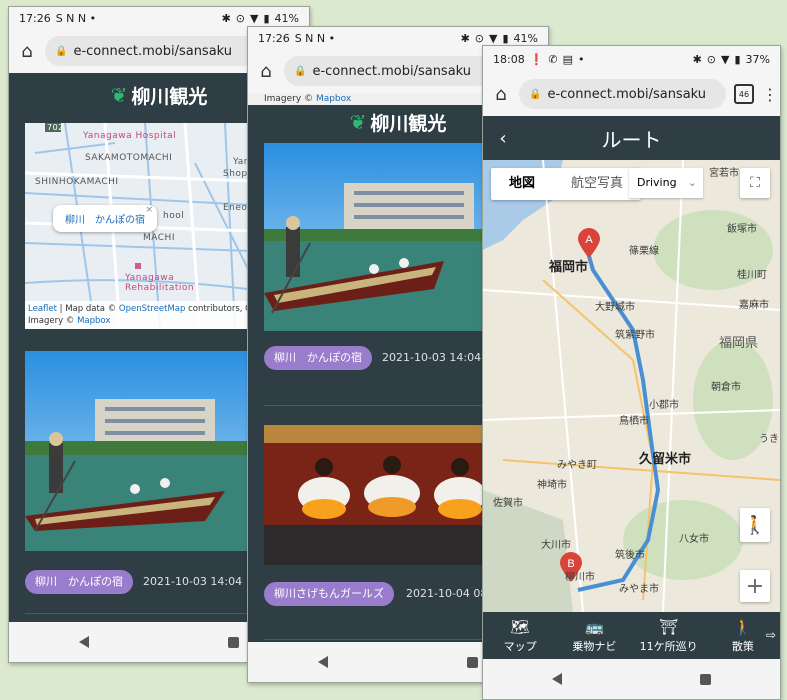 The image size is (787, 700). What do you see at coordinates (130, 136) in the screenshot?
I see `map-label-hospital: Yanagawa Hospital` at bounding box center [130, 136].